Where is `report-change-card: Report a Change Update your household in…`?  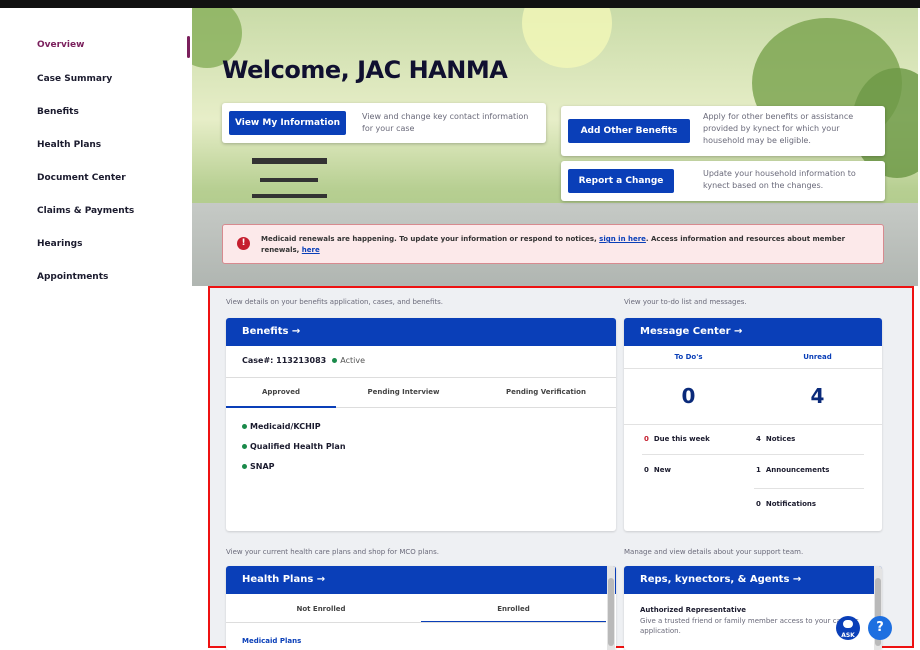 report-change-card: Report a Change Update your household in… is located at coordinates (723, 181).